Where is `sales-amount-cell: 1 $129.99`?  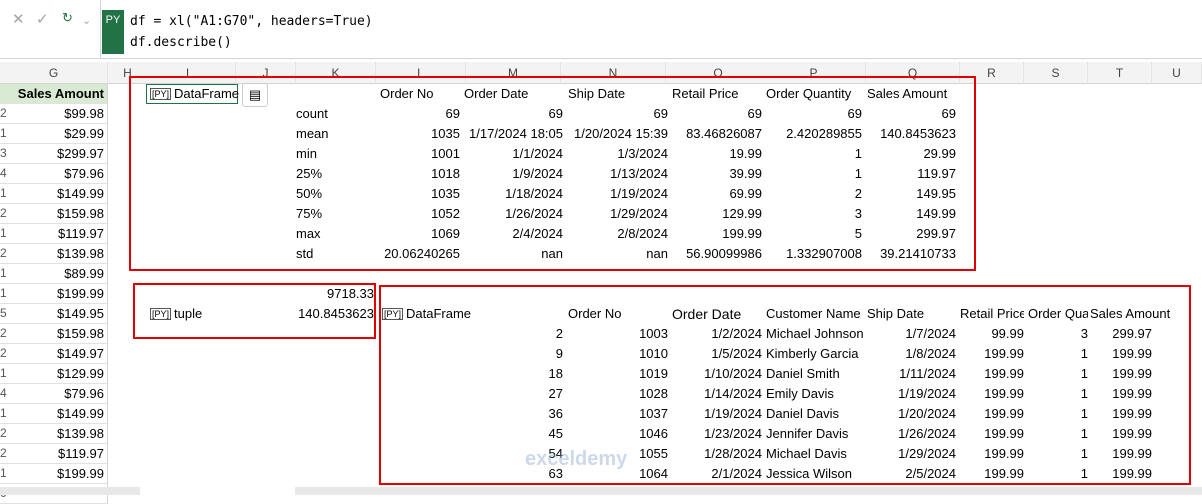
sales-amount-cell: 1 $129.99 is located at coordinates (54, 374).